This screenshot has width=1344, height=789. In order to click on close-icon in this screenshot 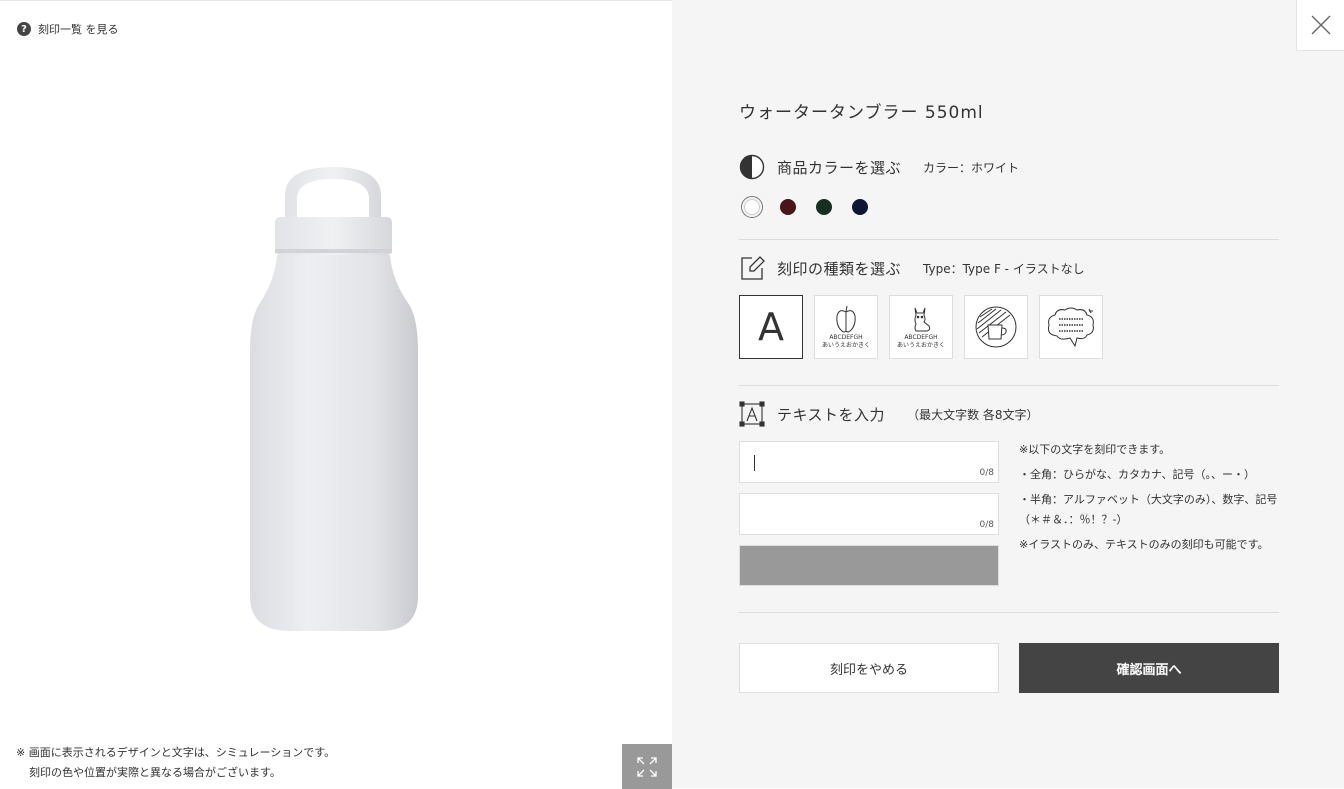, I will do `click(1320, 25)`.